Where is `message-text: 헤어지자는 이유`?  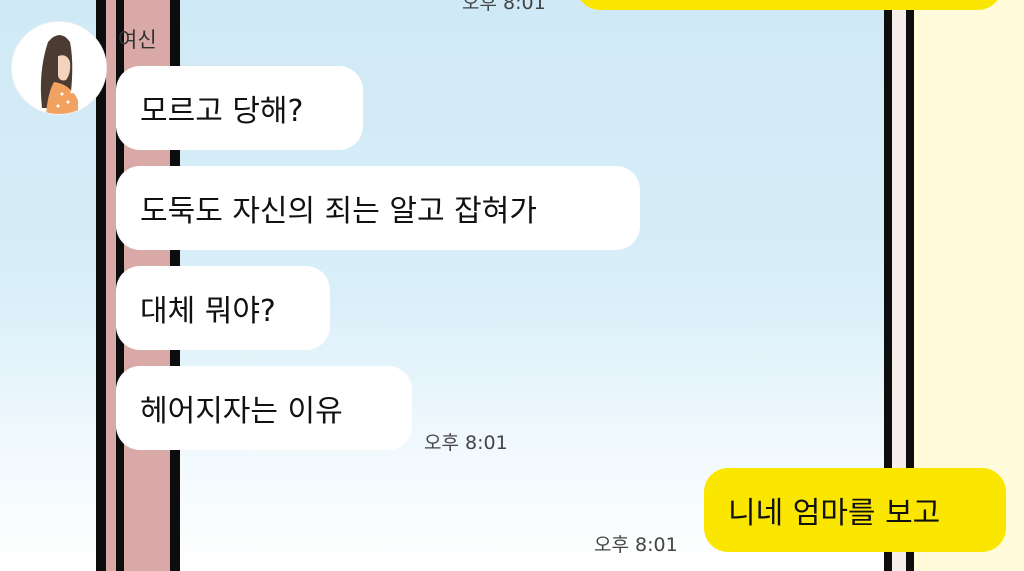 message-text: 헤어지자는 이유 is located at coordinates (241, 411).